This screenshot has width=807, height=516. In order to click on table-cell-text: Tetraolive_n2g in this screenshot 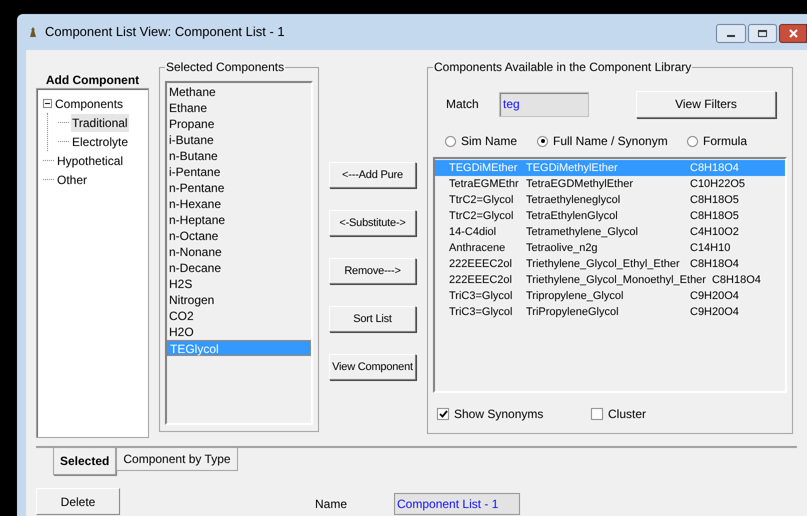, I will do `click(562, 248)`.